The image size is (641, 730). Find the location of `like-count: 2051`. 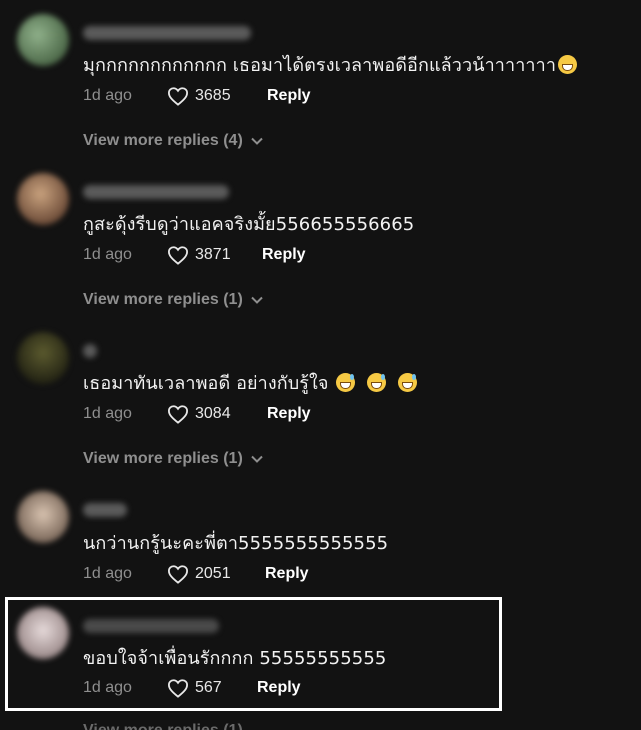

like-count: 2051 is located at coordinates (213, 573).